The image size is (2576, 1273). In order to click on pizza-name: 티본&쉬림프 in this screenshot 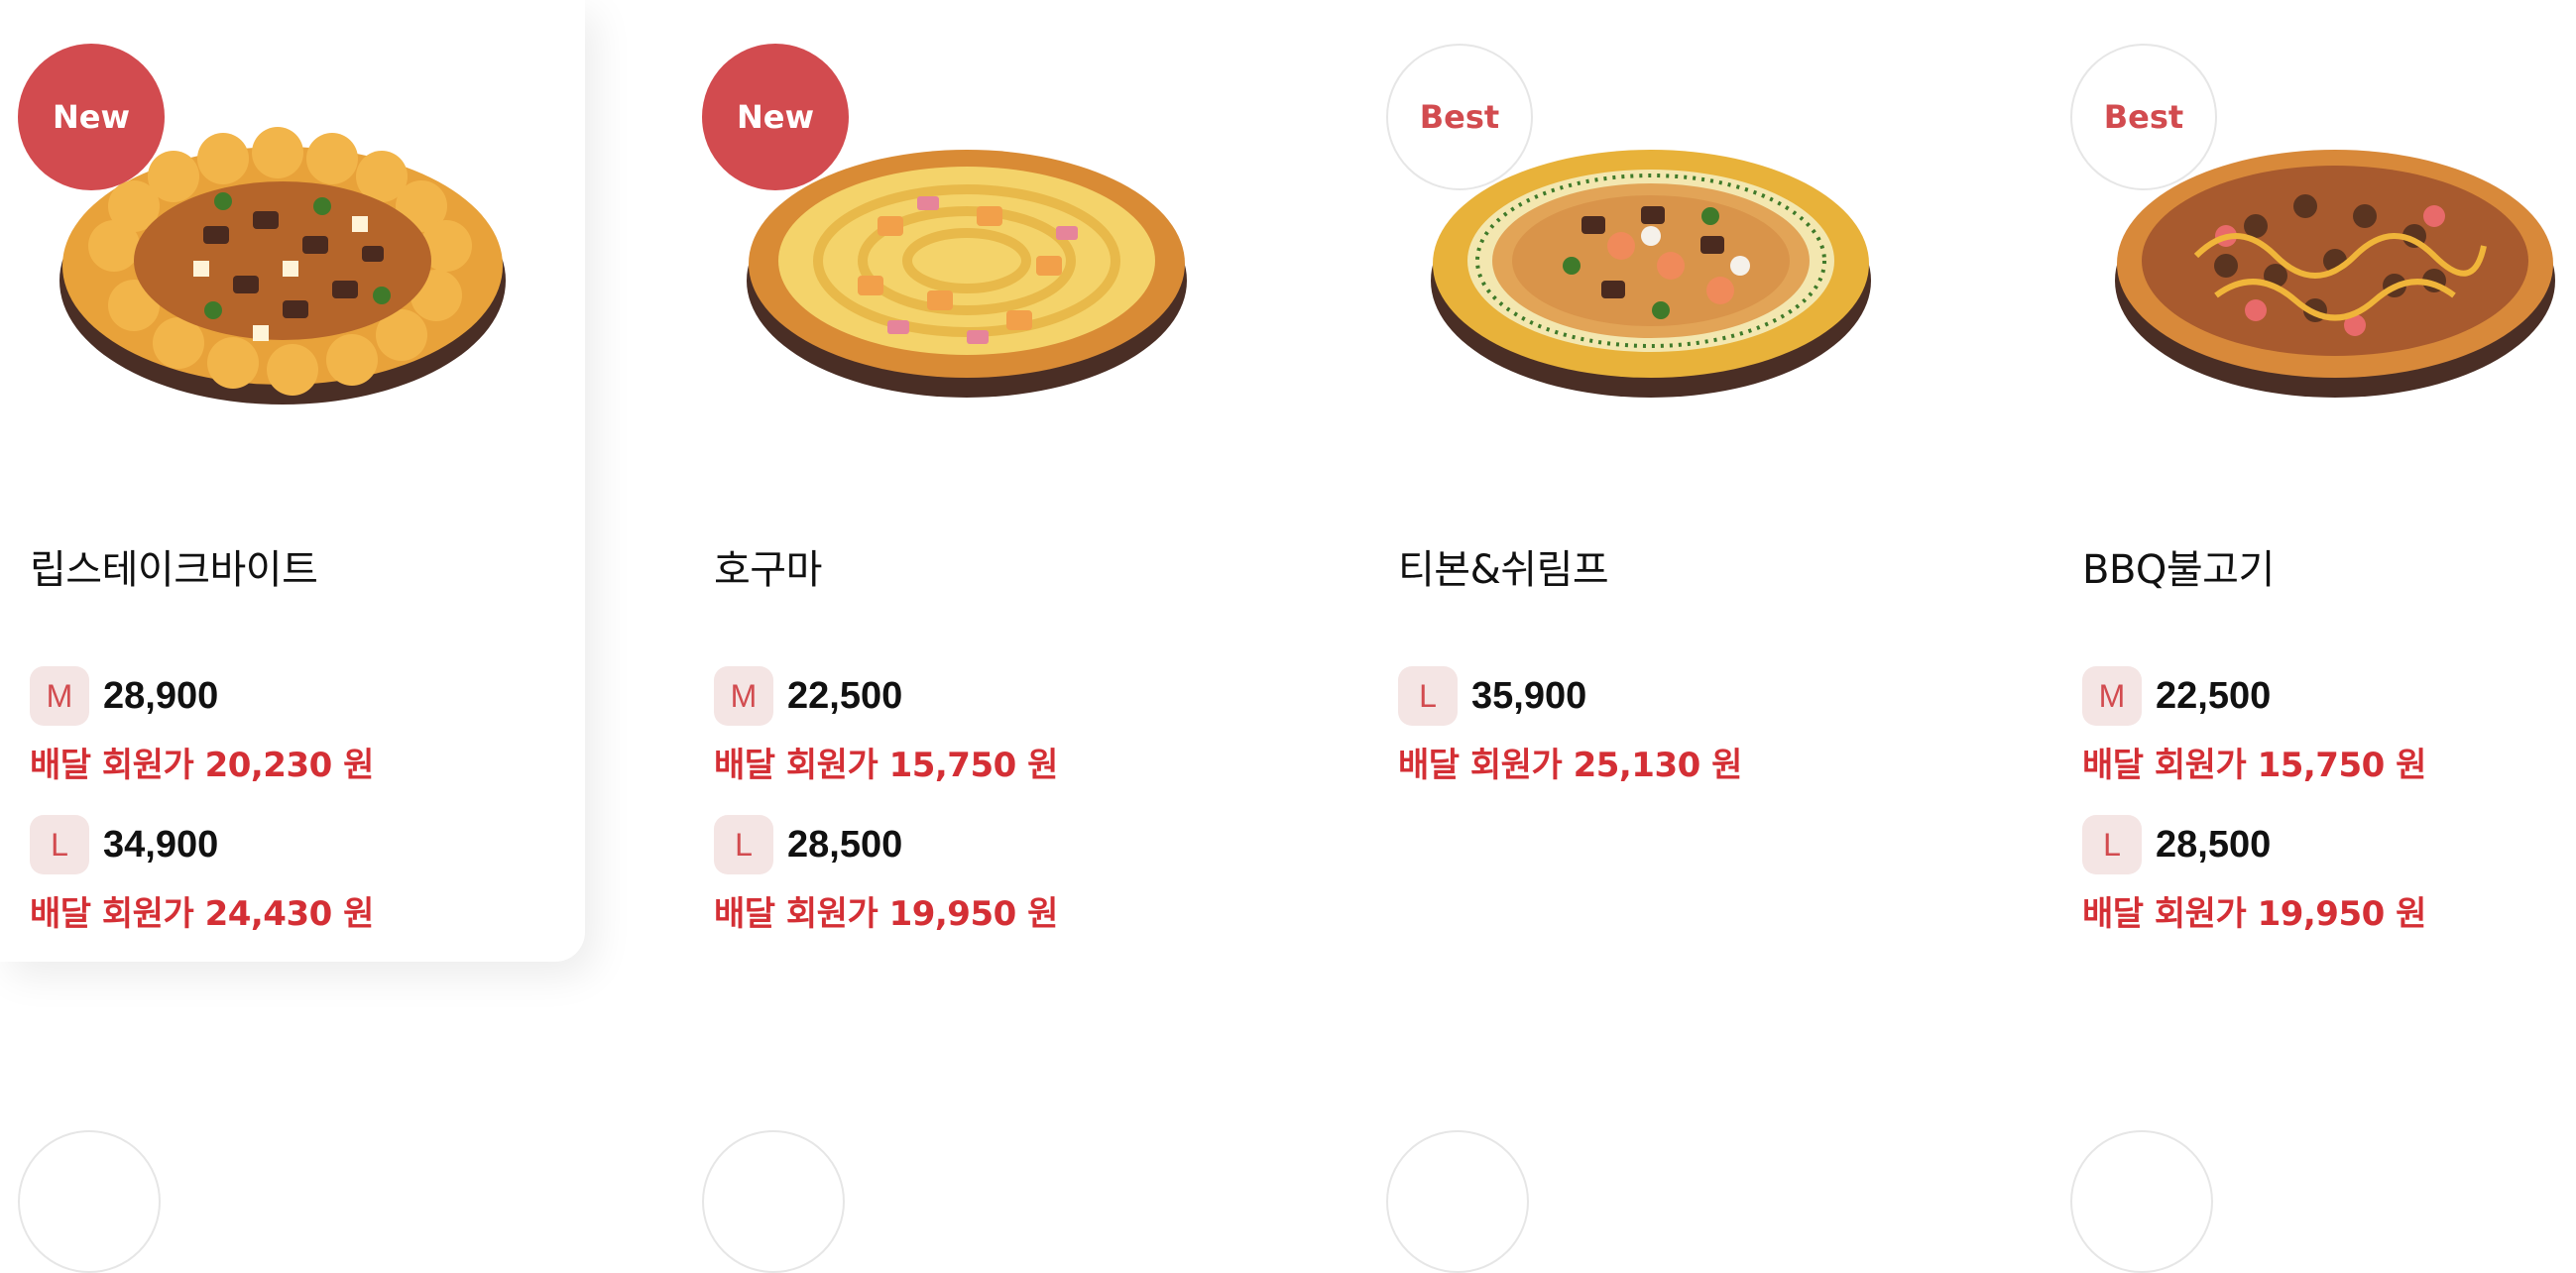, I will do `click(1503, 570)`.